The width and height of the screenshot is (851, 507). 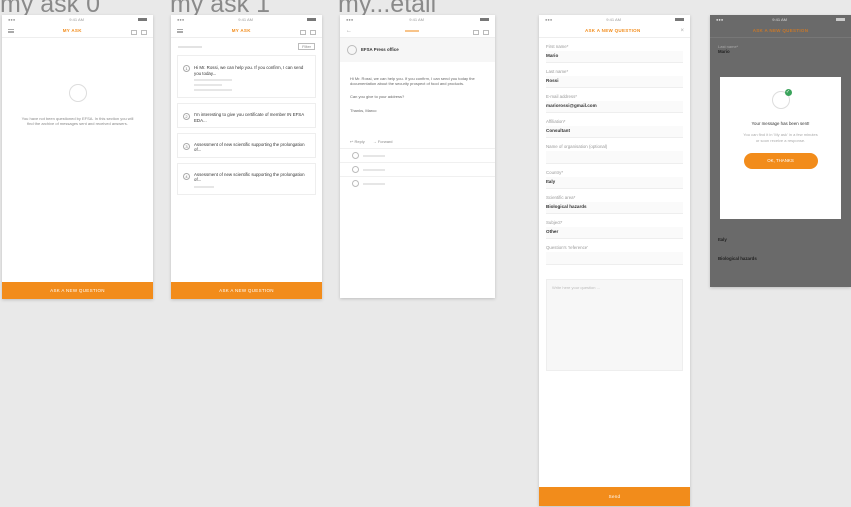 I want to click on item-badge: 4, so click(x=186, y=176).